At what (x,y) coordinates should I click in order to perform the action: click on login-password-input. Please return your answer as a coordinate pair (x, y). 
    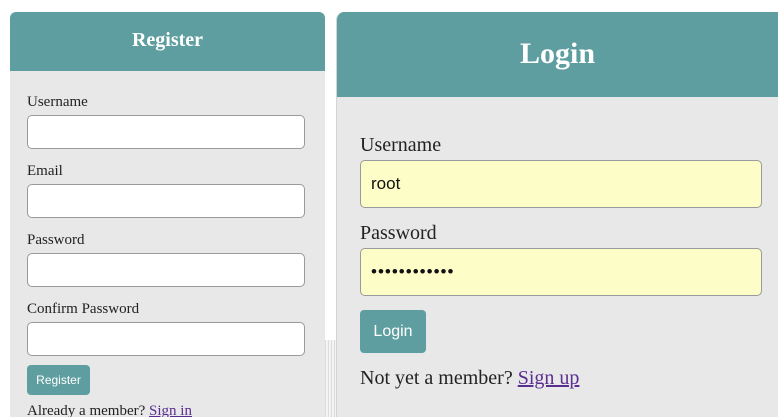
    Looking at the image, I should click on (561, 272).